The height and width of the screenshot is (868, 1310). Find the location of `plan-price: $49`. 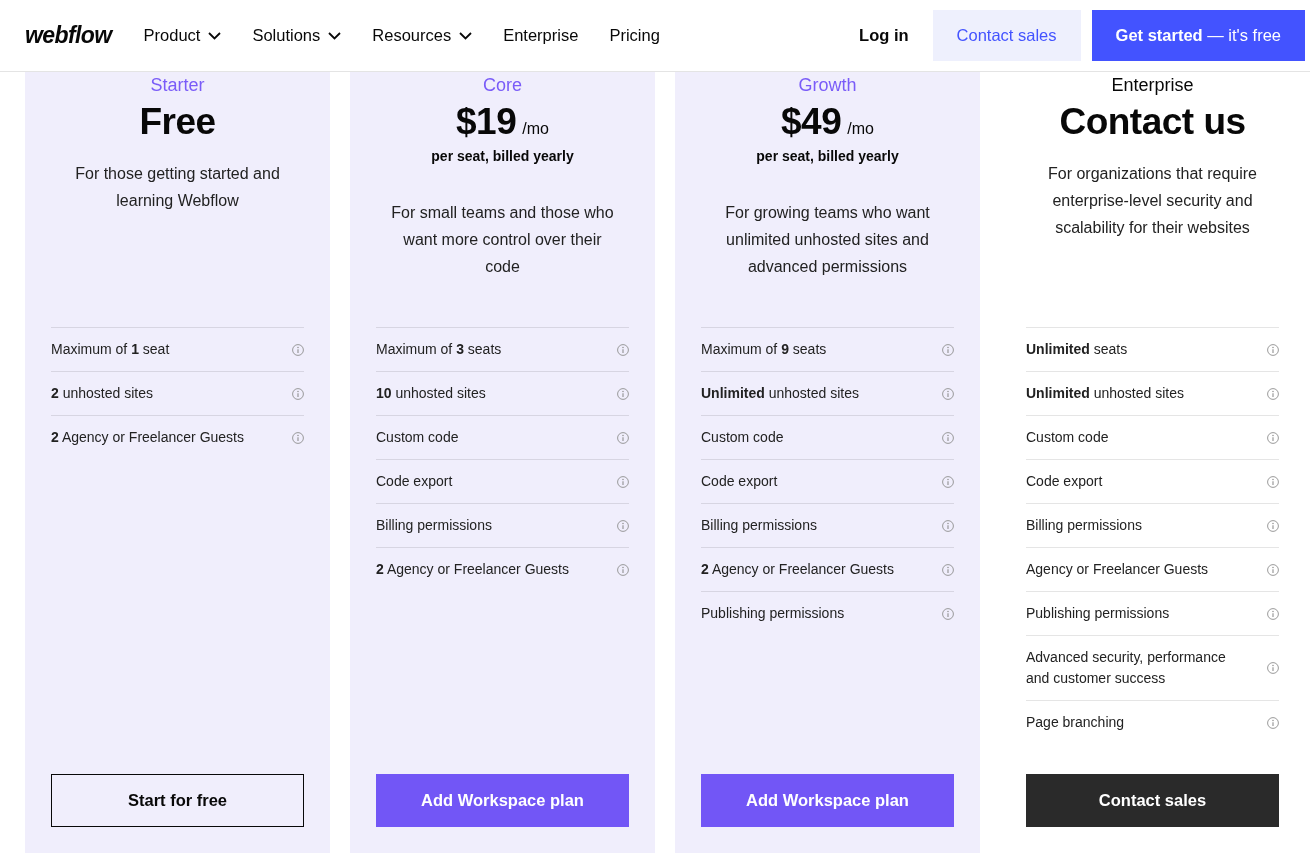

plan-price: $49 is located at coordinates (811, 122).